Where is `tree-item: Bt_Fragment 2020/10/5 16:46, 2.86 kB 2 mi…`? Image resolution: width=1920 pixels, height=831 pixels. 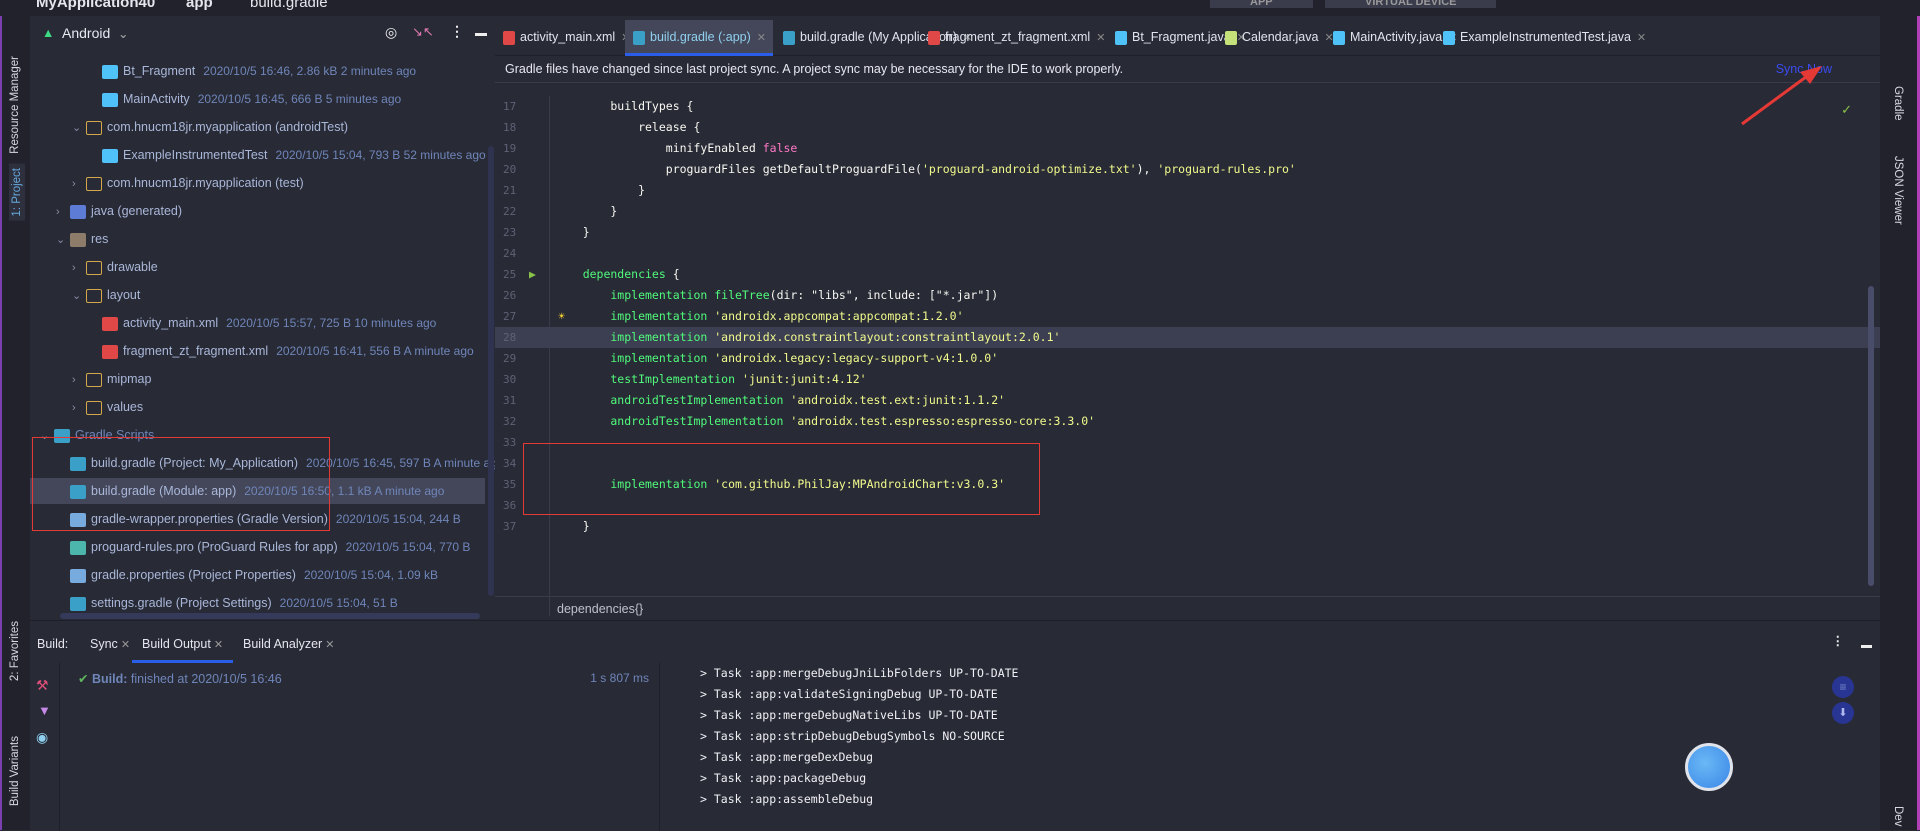 tree-item: Bt_Fragment 2020/10/5 16:46, 2.86 kB 2 mi… is located at coordinates (257, 71).